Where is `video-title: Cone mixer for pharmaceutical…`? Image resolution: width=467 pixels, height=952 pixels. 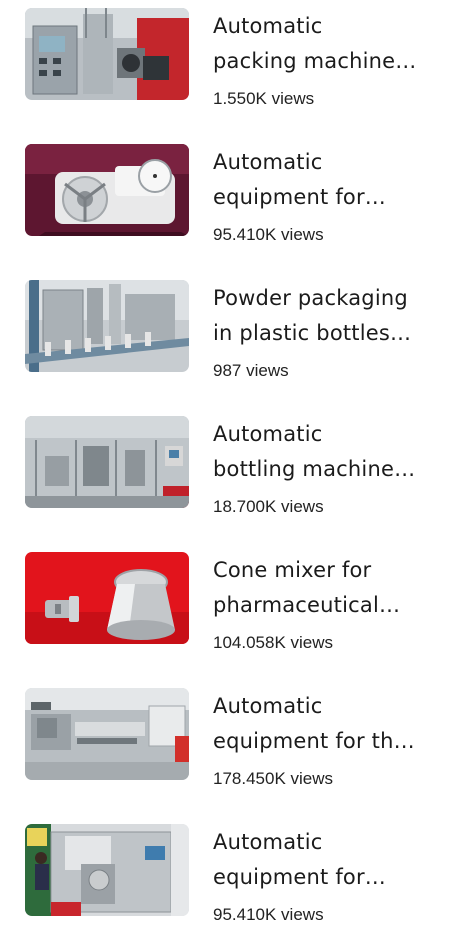
video-title: Cone mixer for pharmaceutical… is located at coordinates (332, 588).